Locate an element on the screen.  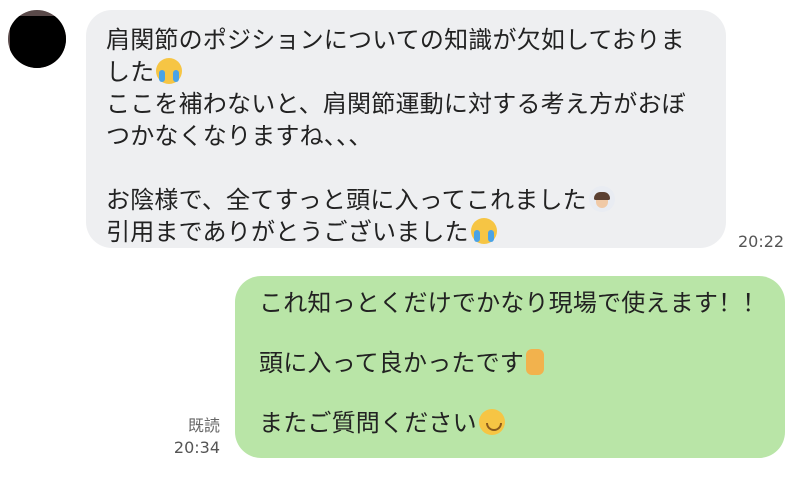
incoming-line-3: ここを補わないと、肩関節運動に対する考え方がおぼ is located at coordinates (396, 104).